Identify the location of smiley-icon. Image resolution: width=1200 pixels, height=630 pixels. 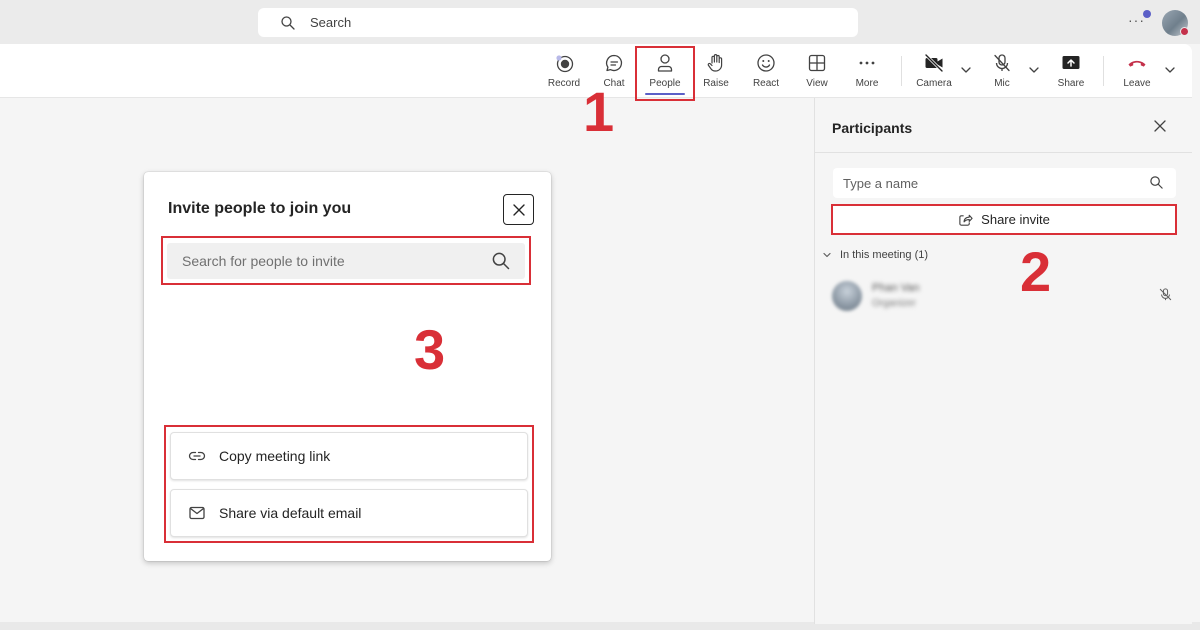
(766, 63).